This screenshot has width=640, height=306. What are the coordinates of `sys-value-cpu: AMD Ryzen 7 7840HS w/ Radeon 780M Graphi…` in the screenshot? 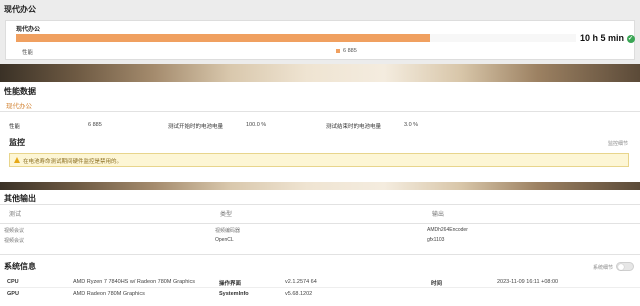 It's located at (134, 282).